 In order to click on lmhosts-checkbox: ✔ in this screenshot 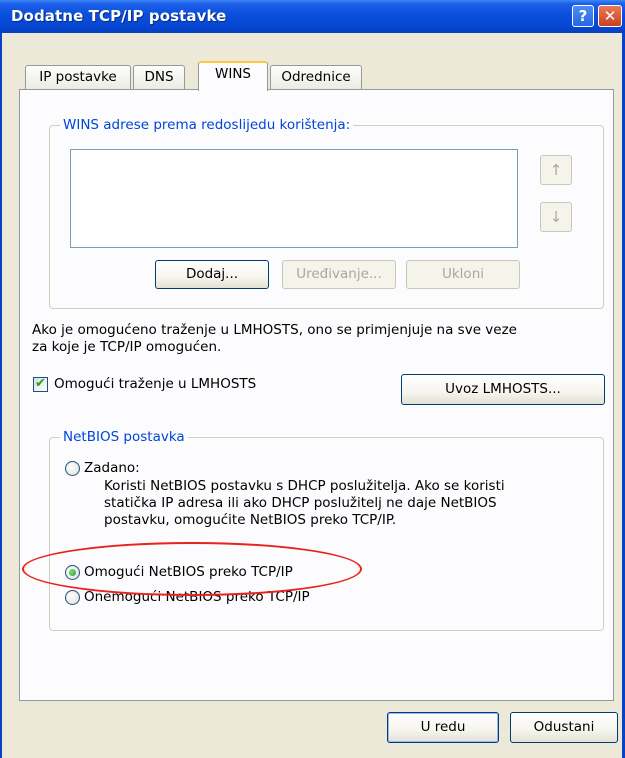, I will do `click(40, 384)`.